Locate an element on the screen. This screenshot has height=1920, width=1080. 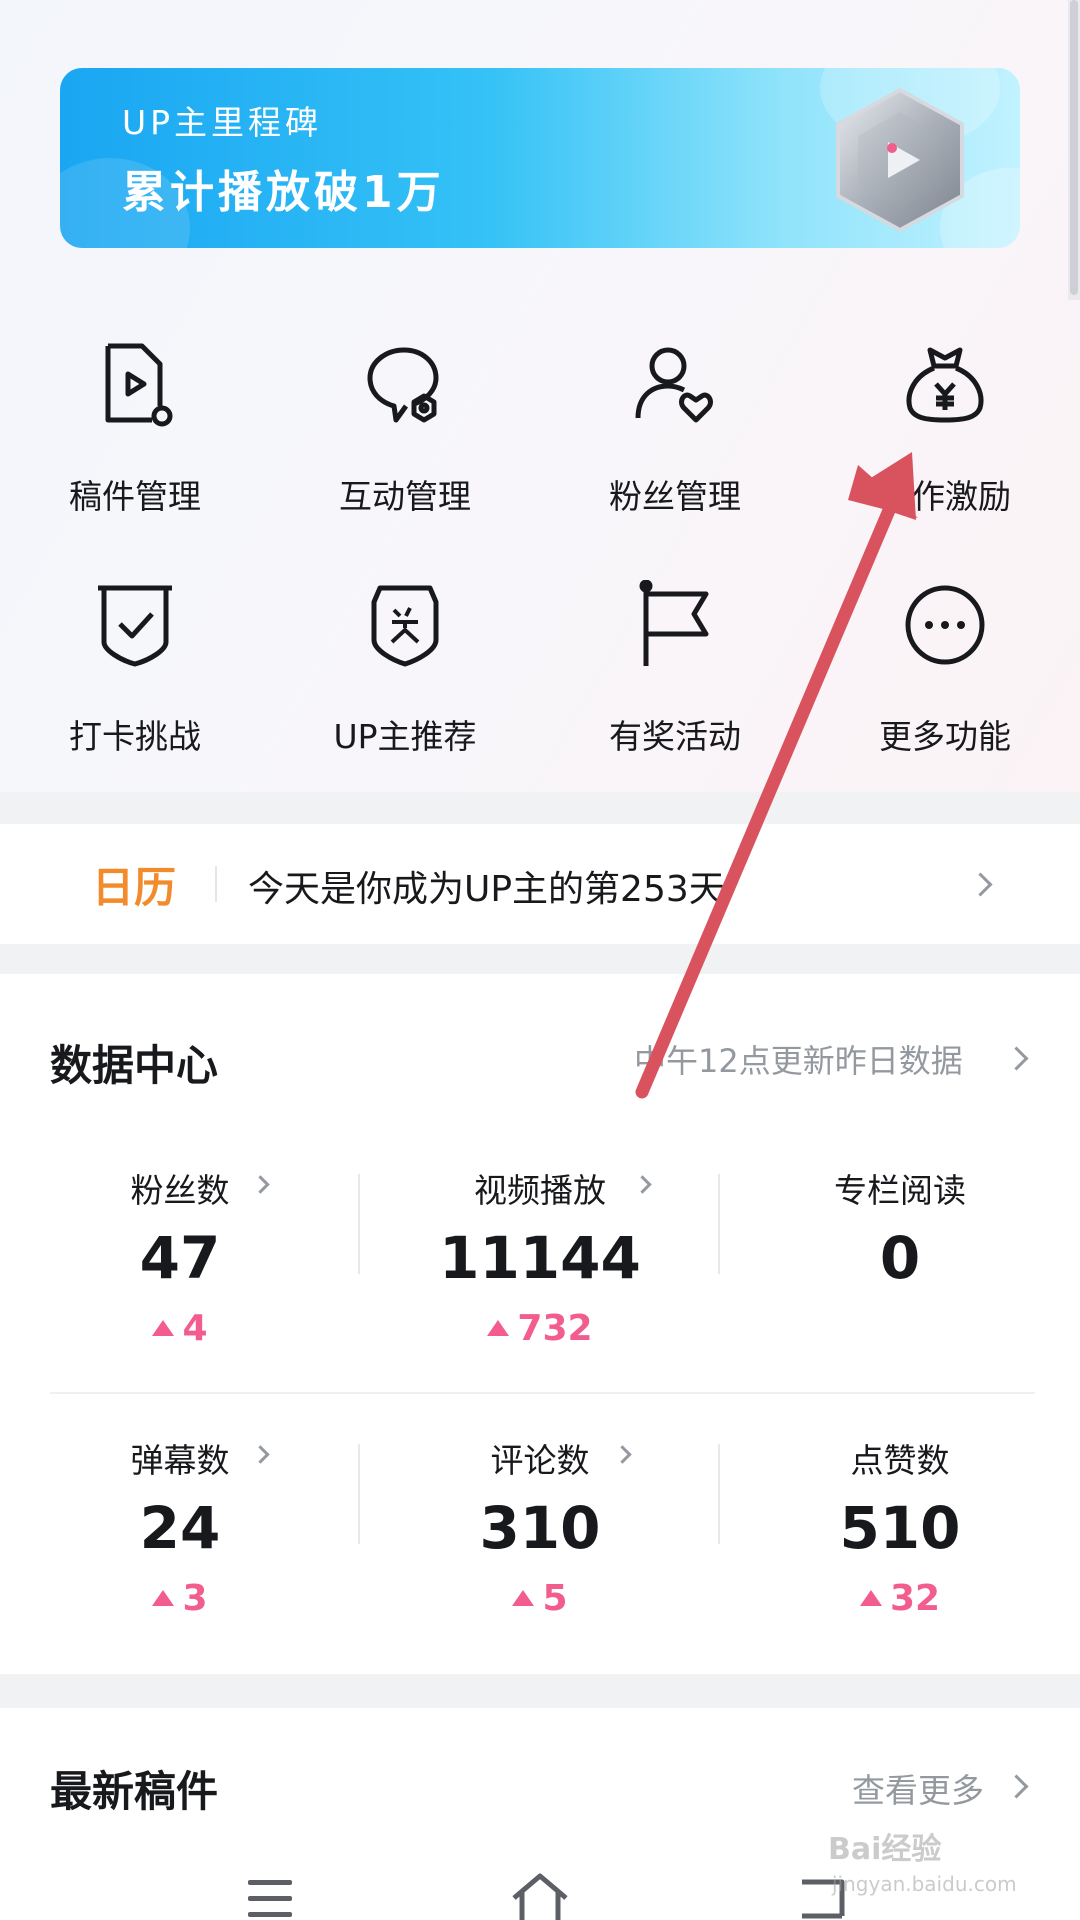
tool-up-recommend: UP主推荐 is located at coordinates (405, 670).